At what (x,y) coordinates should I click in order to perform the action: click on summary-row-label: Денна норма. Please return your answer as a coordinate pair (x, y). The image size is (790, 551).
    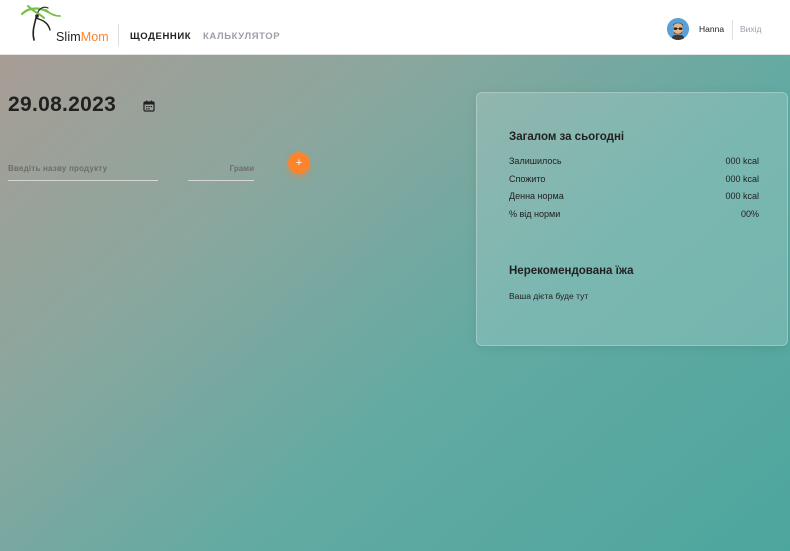
    Looking at the image, I should click on (536, 196).